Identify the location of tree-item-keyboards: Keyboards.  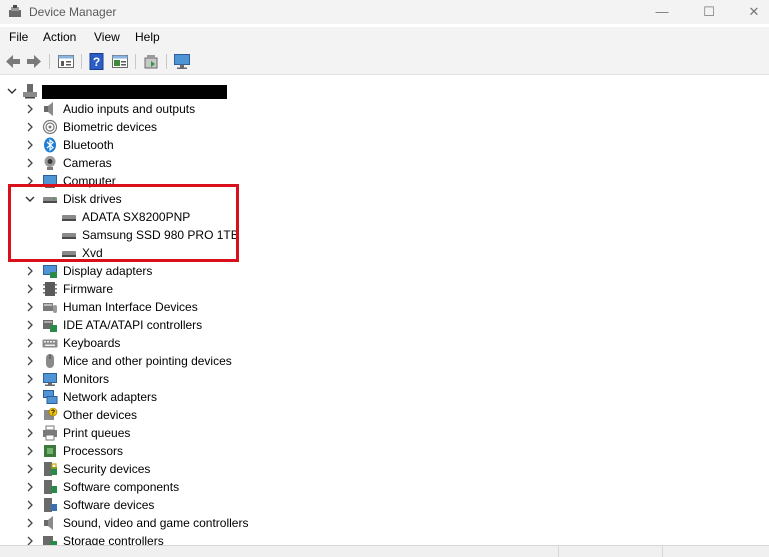
(160, 343).